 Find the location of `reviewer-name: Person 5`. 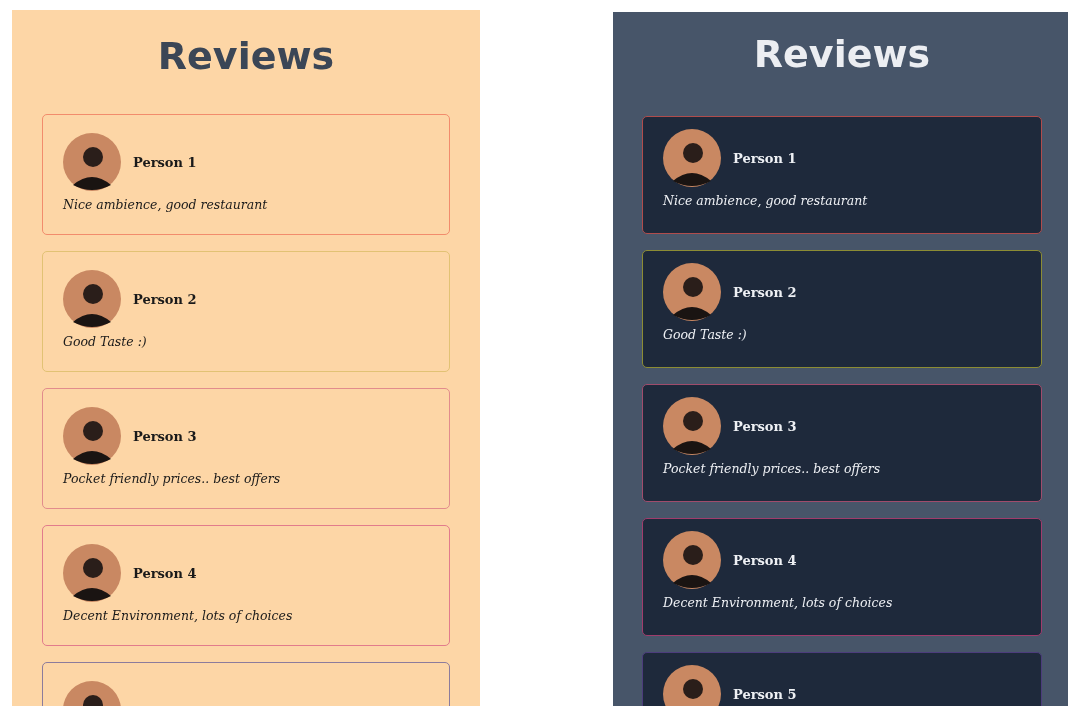

reviewer-name: Person 5 is located at coordinates (765, 694).